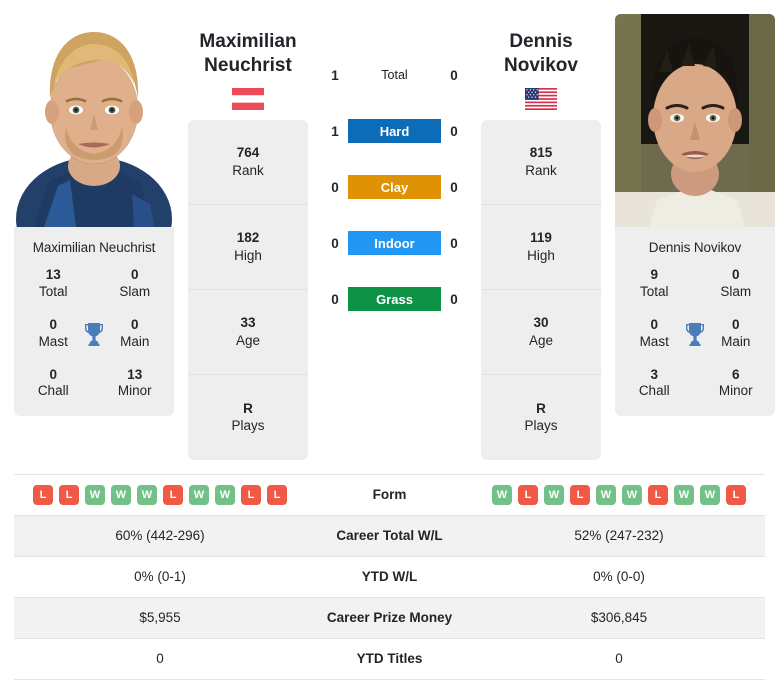 The image size is (779, 699). I want to click on profile-high: 182 High, so click(248, 247).